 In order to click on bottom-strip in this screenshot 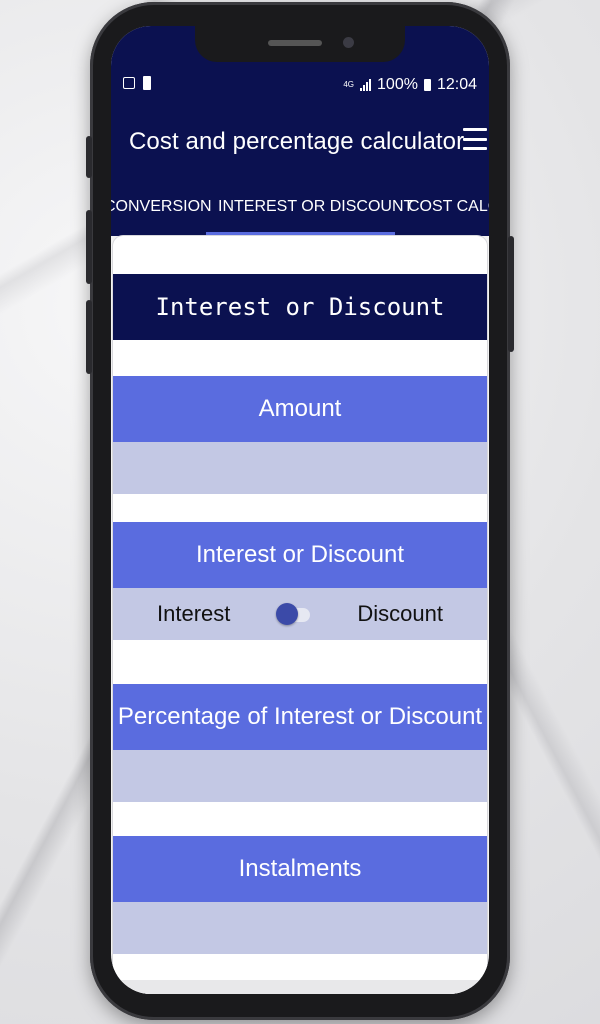, I will do `click(300, 987)`.